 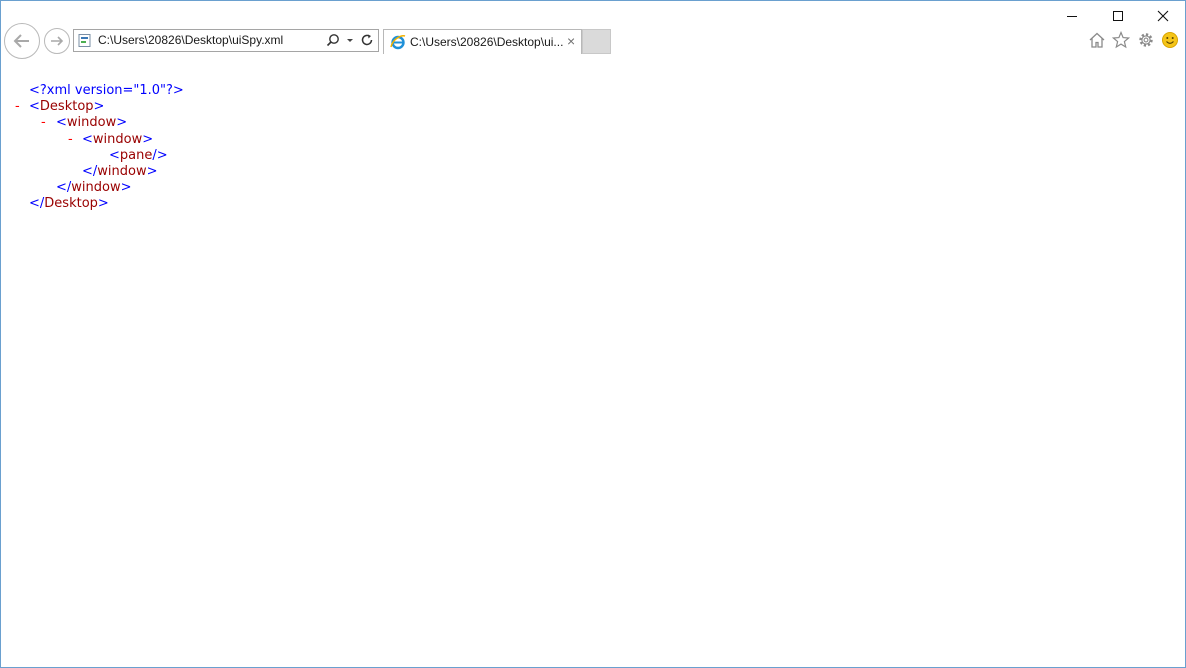 I want to click on xml-node-window-open: -, so click(x=43, y=123).